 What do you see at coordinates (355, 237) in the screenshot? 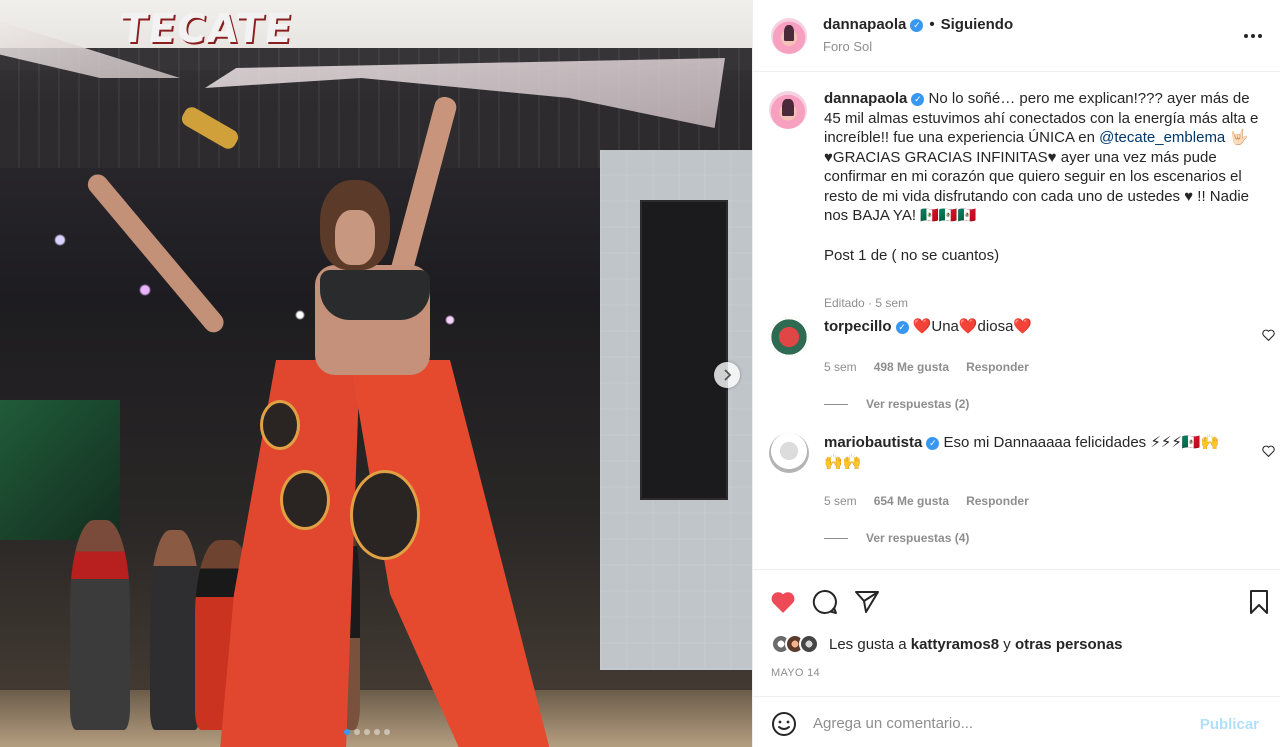
I see `performer-face` at bounding box center [355, 237].